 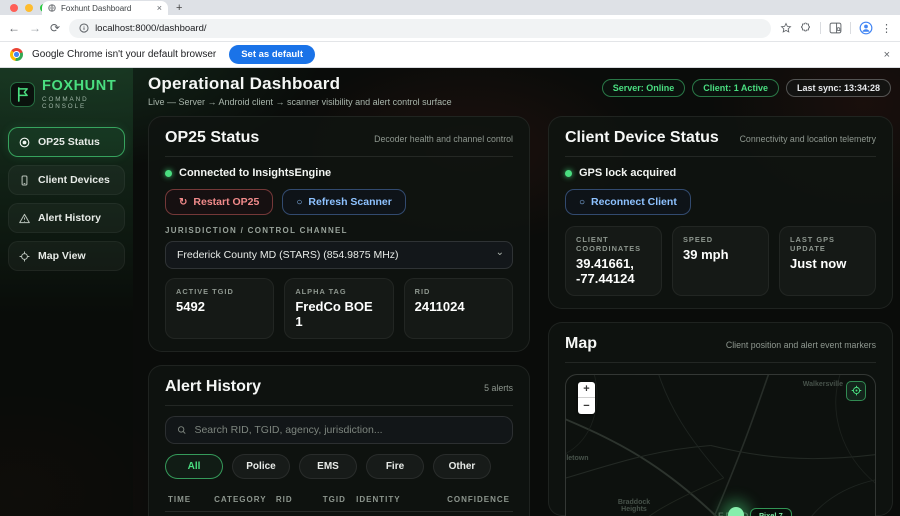 I want to click on toolbar-actions: ⋮, so click(x=836, y=28).